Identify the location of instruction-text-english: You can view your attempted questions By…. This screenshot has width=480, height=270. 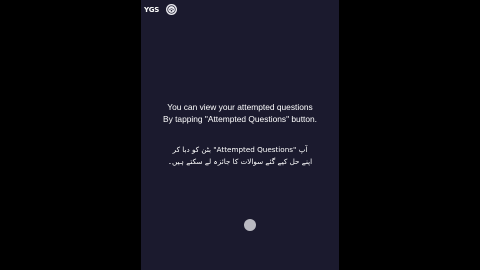
(240, 113).